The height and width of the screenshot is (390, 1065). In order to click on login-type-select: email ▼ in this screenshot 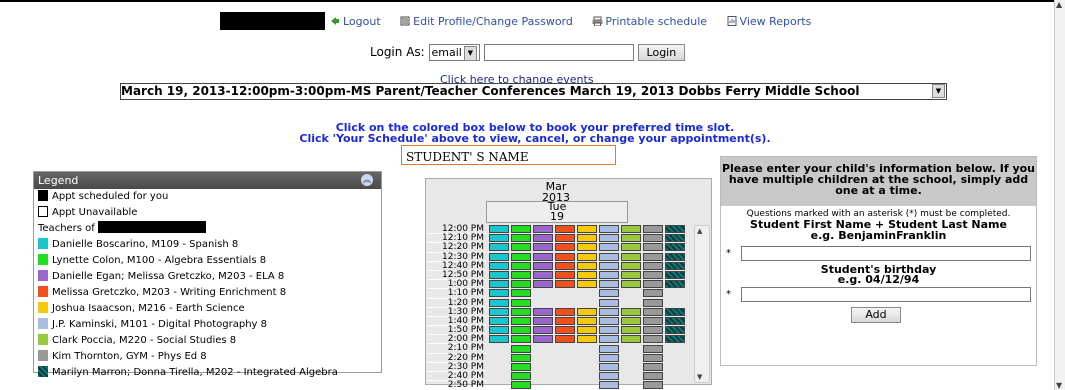, I will do `click(454, 52)`.